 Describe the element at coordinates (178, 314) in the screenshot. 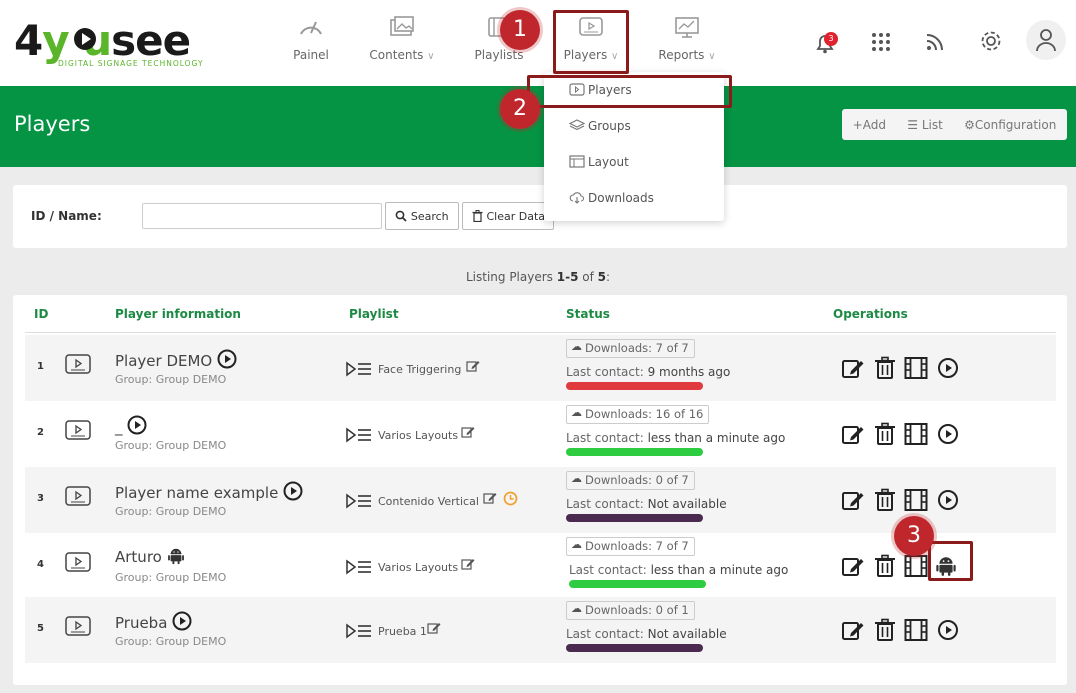

I see `column-header-player-info: Player information` at that location.